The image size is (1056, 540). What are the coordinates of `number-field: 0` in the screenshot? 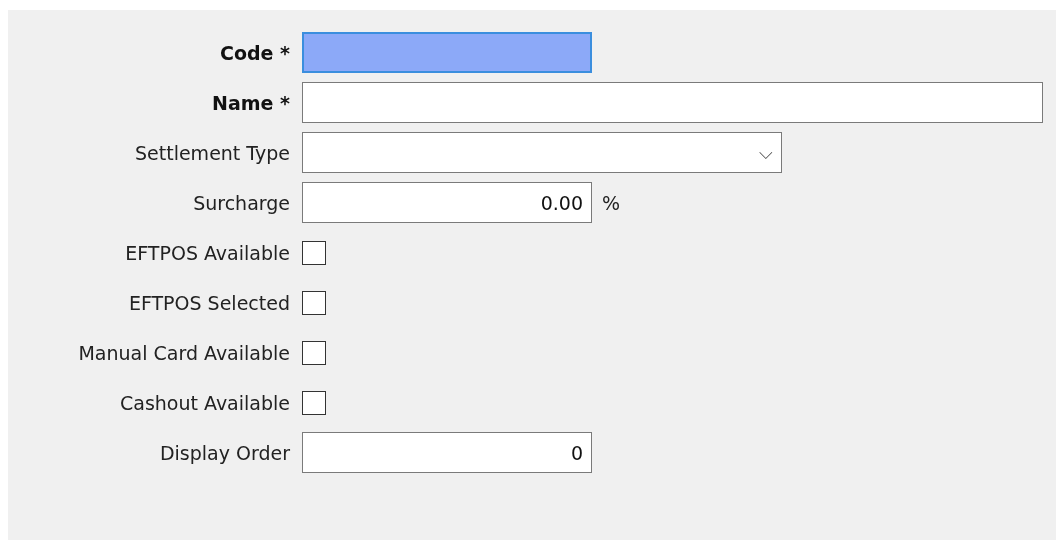 It's located at (447, 452).